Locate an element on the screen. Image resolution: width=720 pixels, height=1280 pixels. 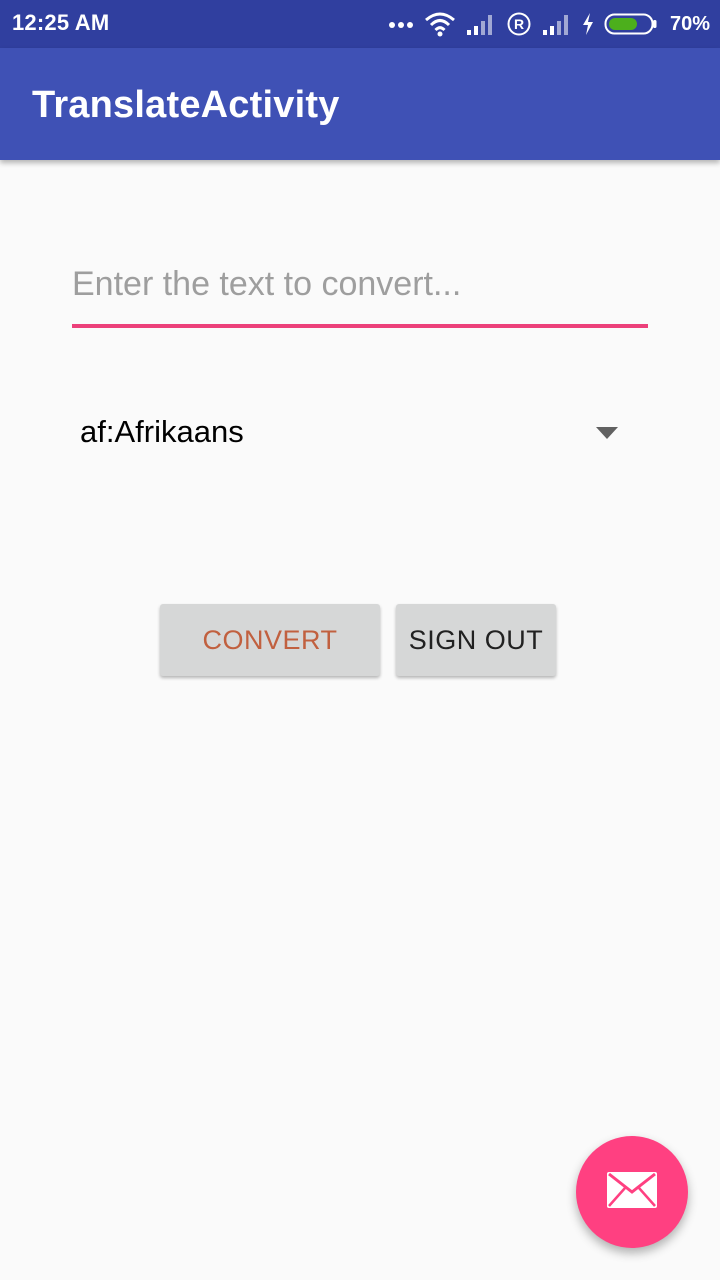
language-spinner: af:Afrikaans is located at coordinates (352, 432).